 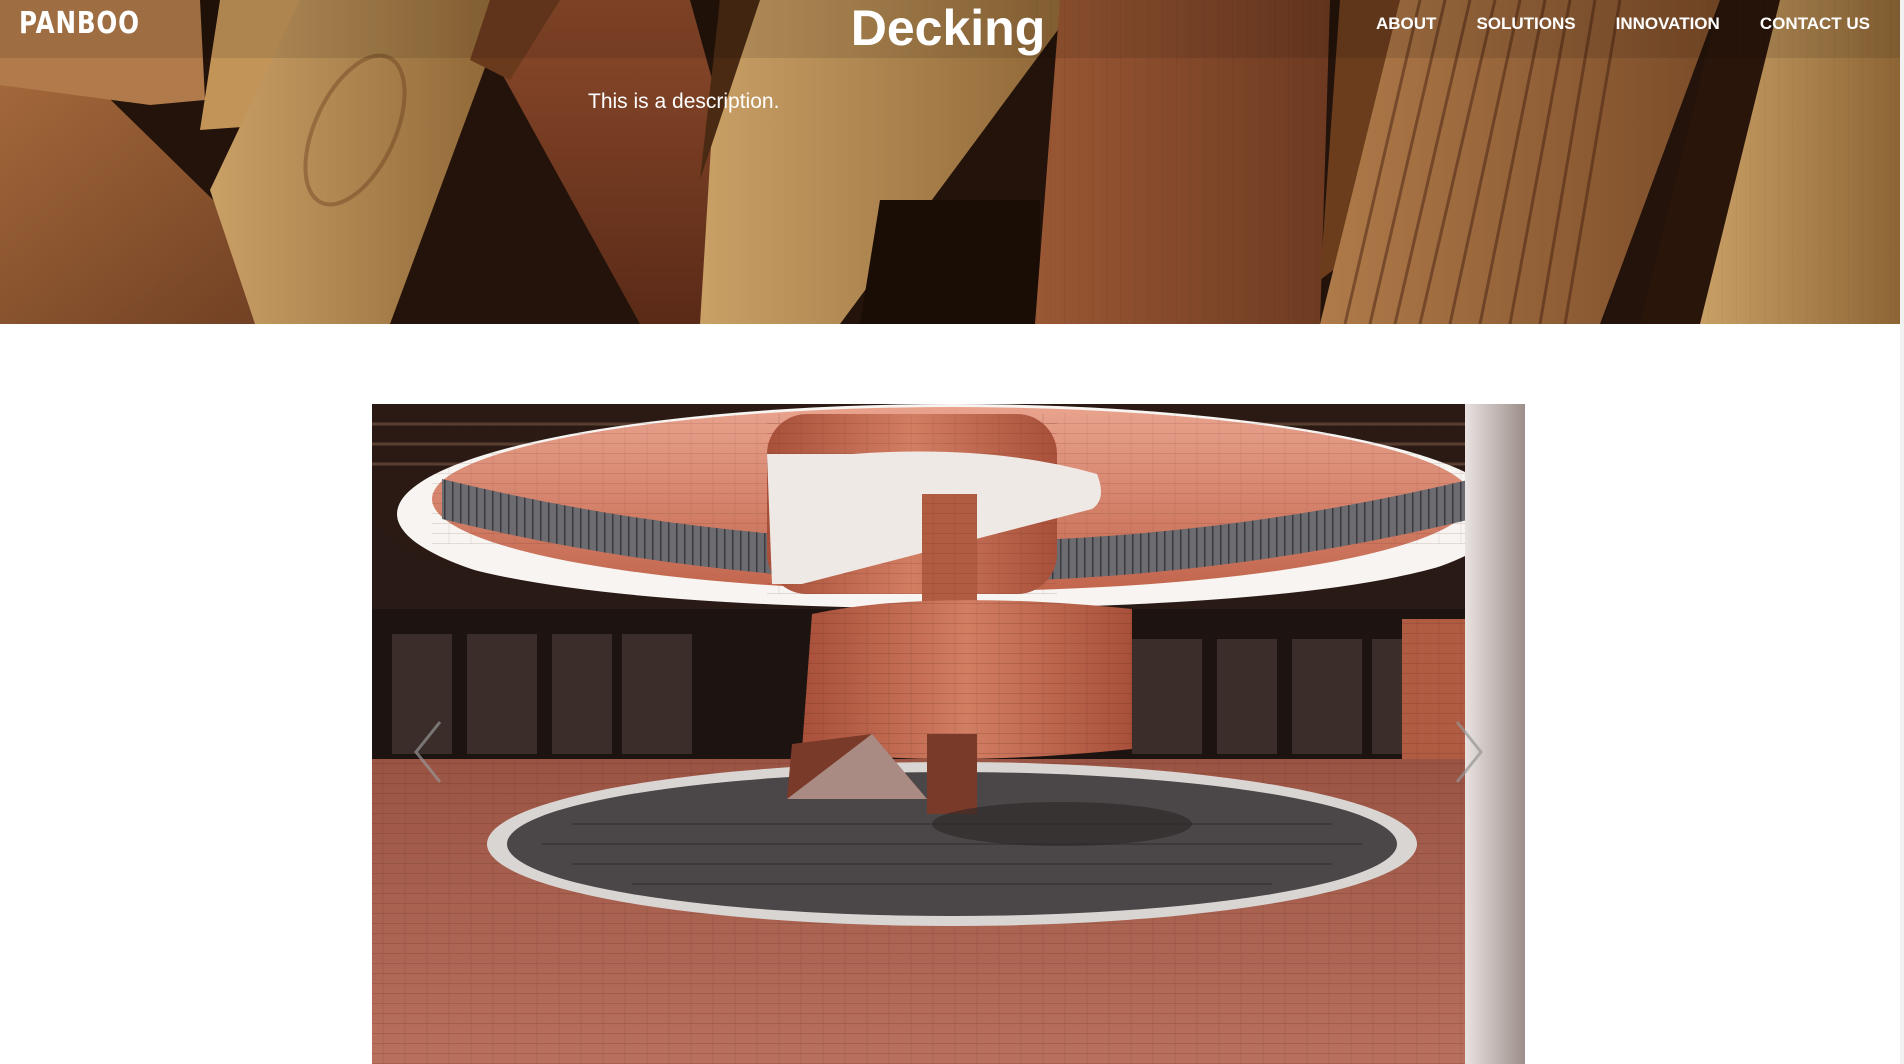 I want to click on page-description: This is a description., so click(x=684, y=101).